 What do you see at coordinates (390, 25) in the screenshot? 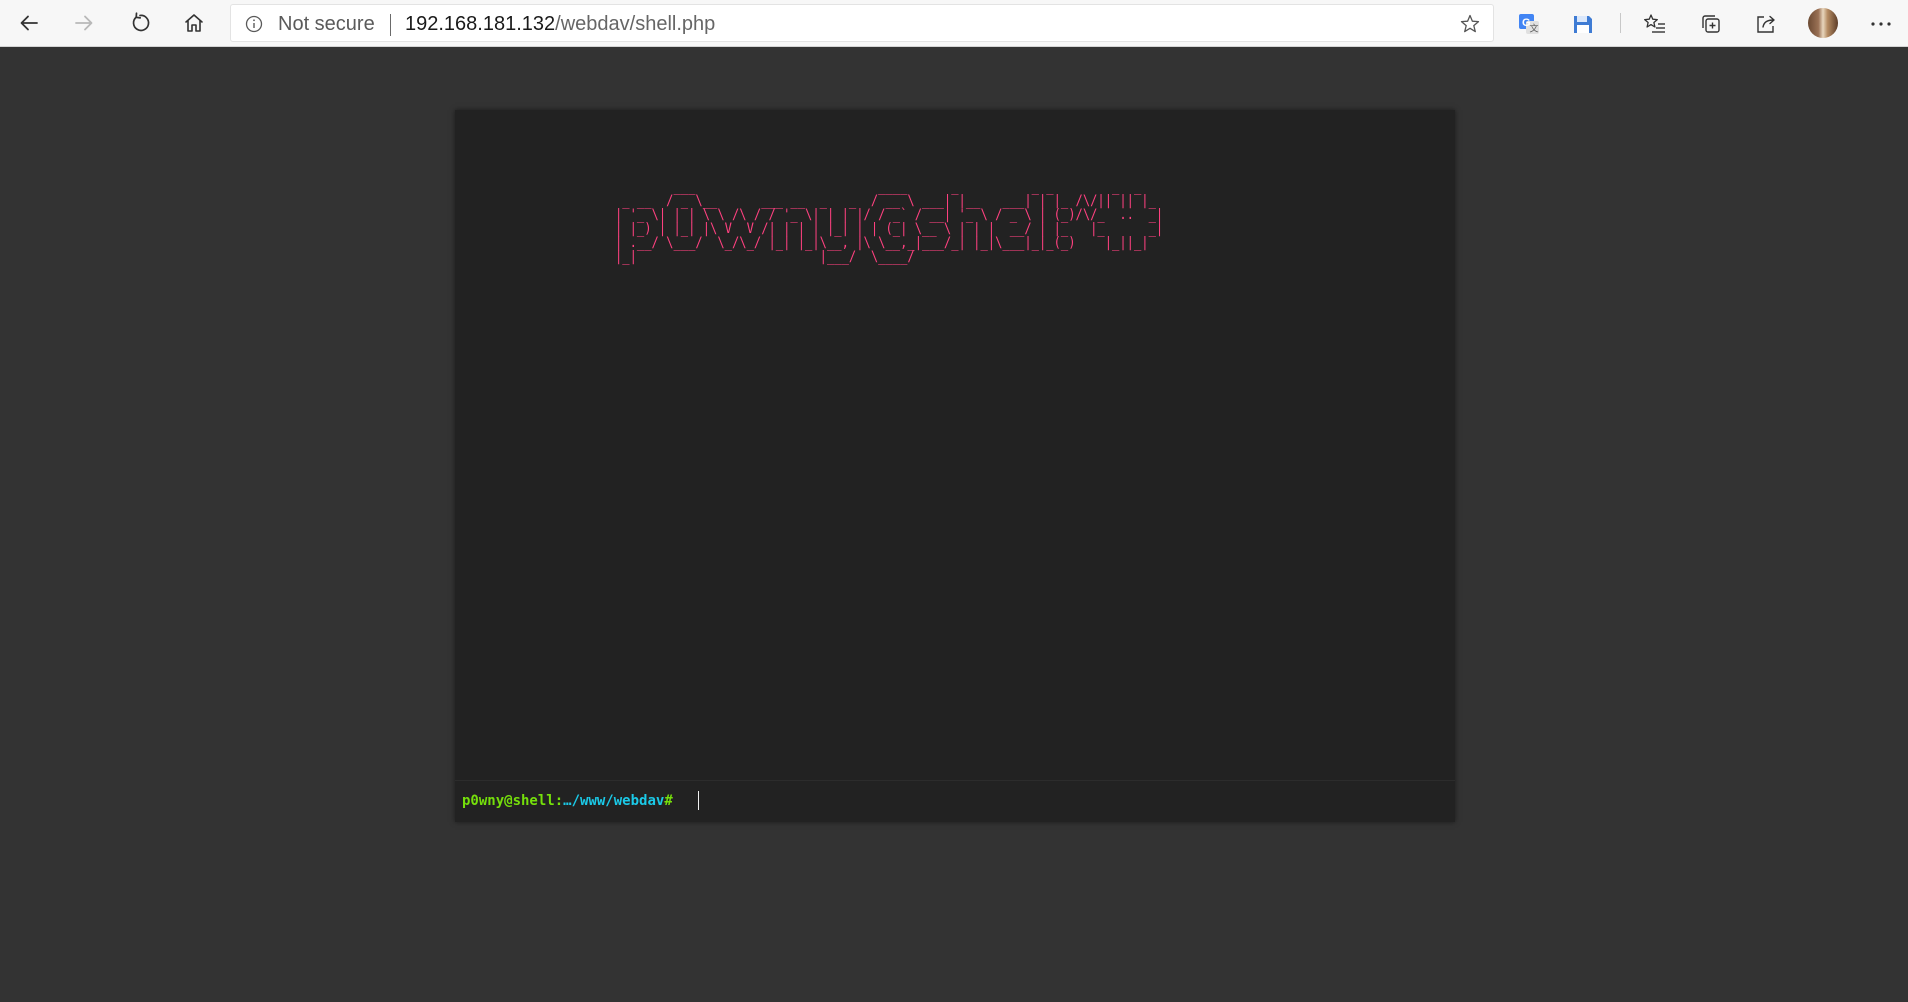
I see `address-divider` at bounding box center [390, 25].